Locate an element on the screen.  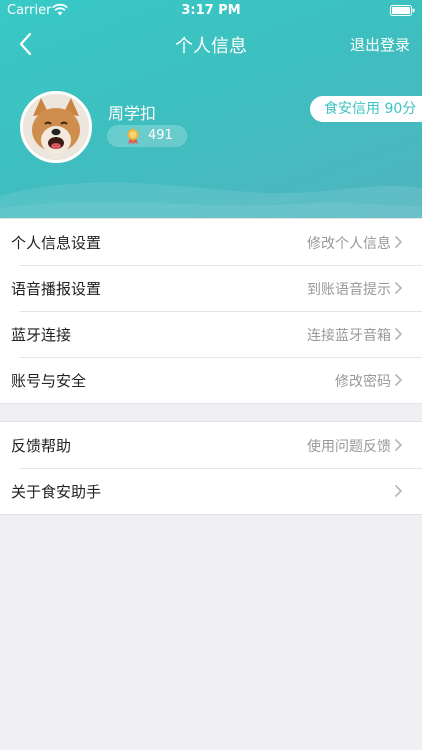
row-detail: 修改个人信息 is located at coordinates (349, 244).